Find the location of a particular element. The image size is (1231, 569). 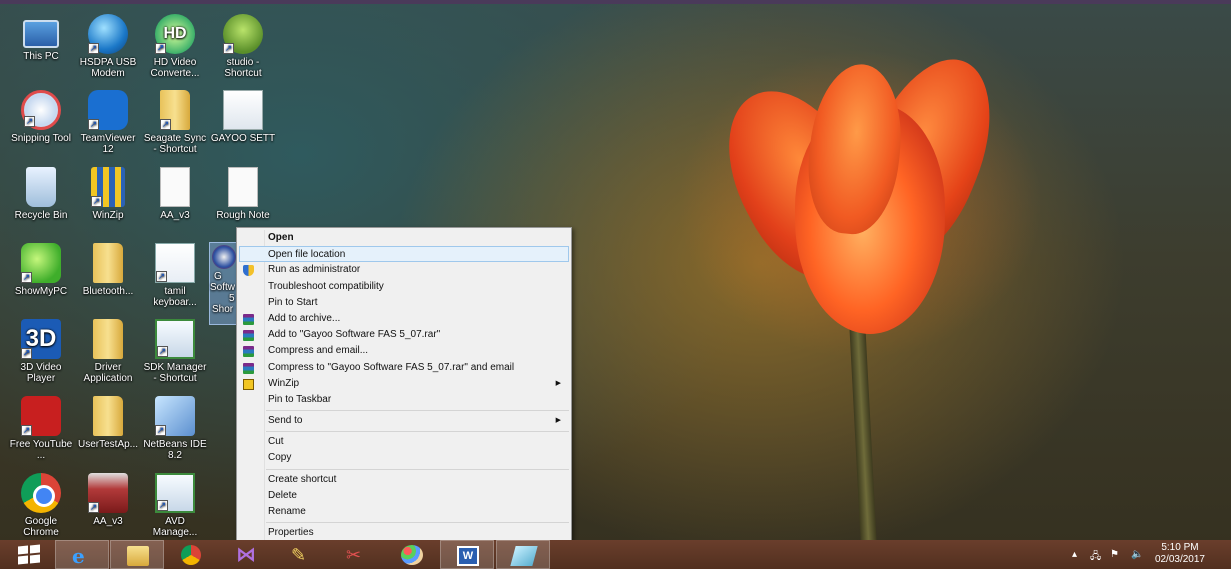

menu-item-run-as-administrator: Run as administrator is located at coordinates (404, 270).